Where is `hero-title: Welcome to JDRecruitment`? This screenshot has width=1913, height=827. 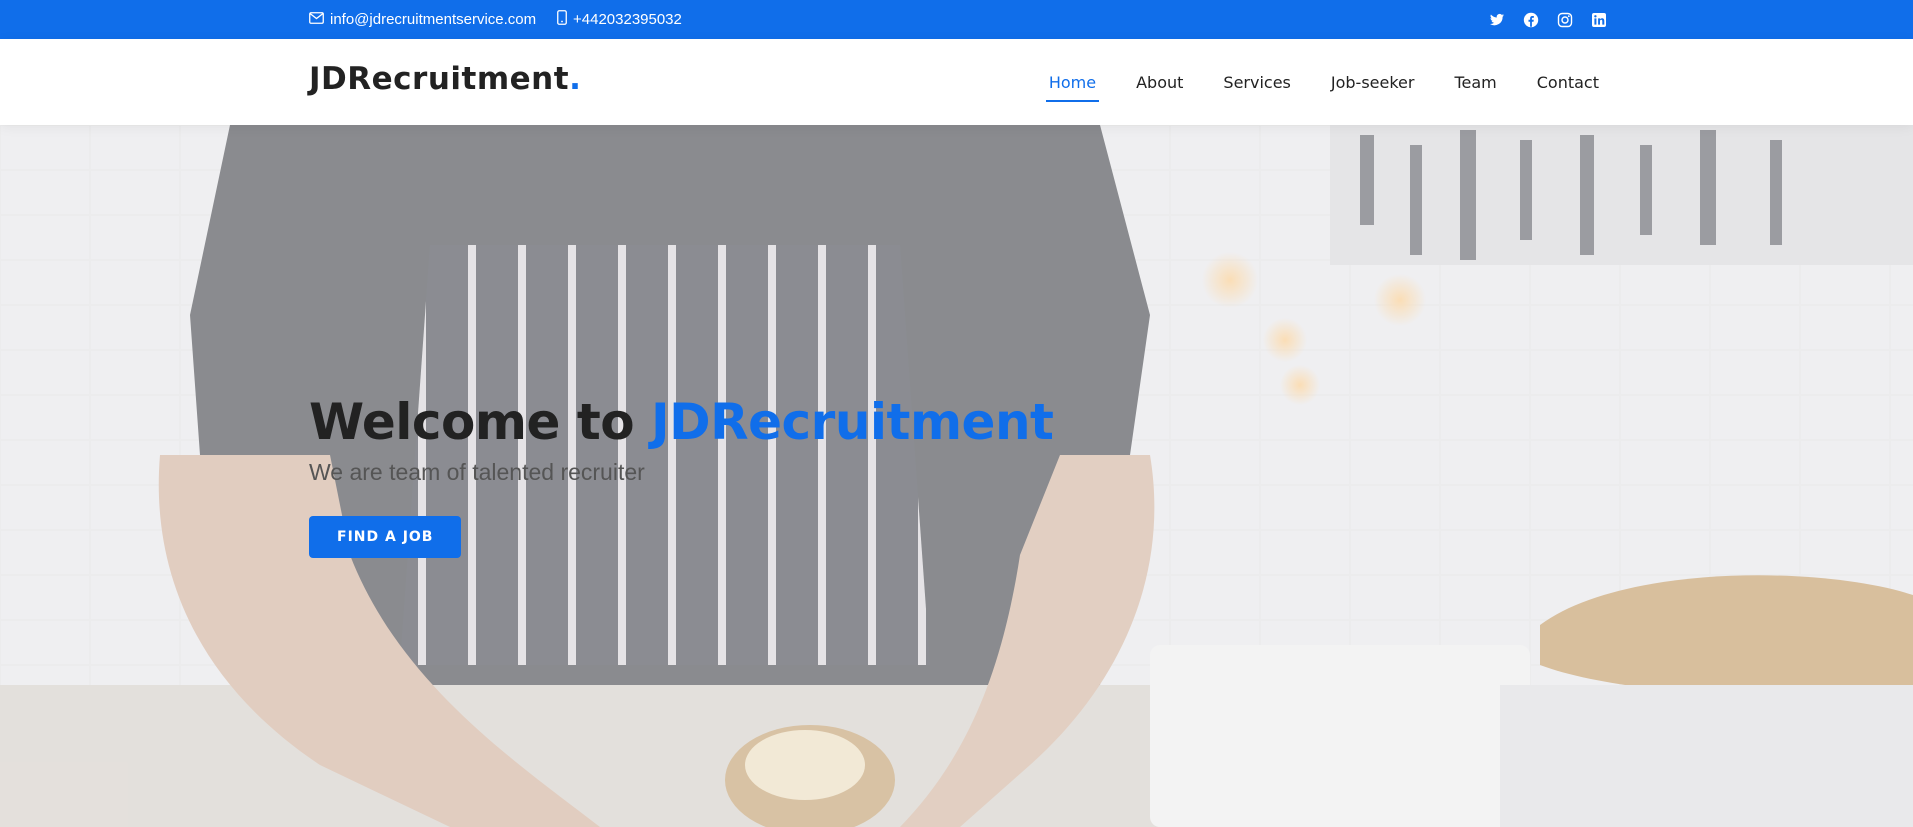
hero-title: Welcome to JDRecruitment is located at coordinates (681, 422).